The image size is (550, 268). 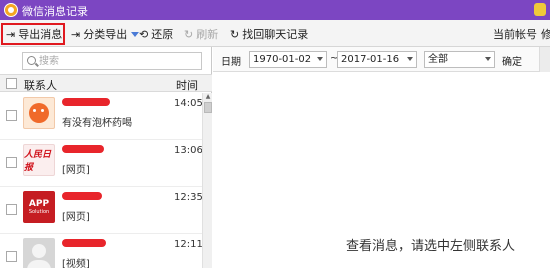 I want to click on contact-time: 14:05, so click(x=188, y=103).